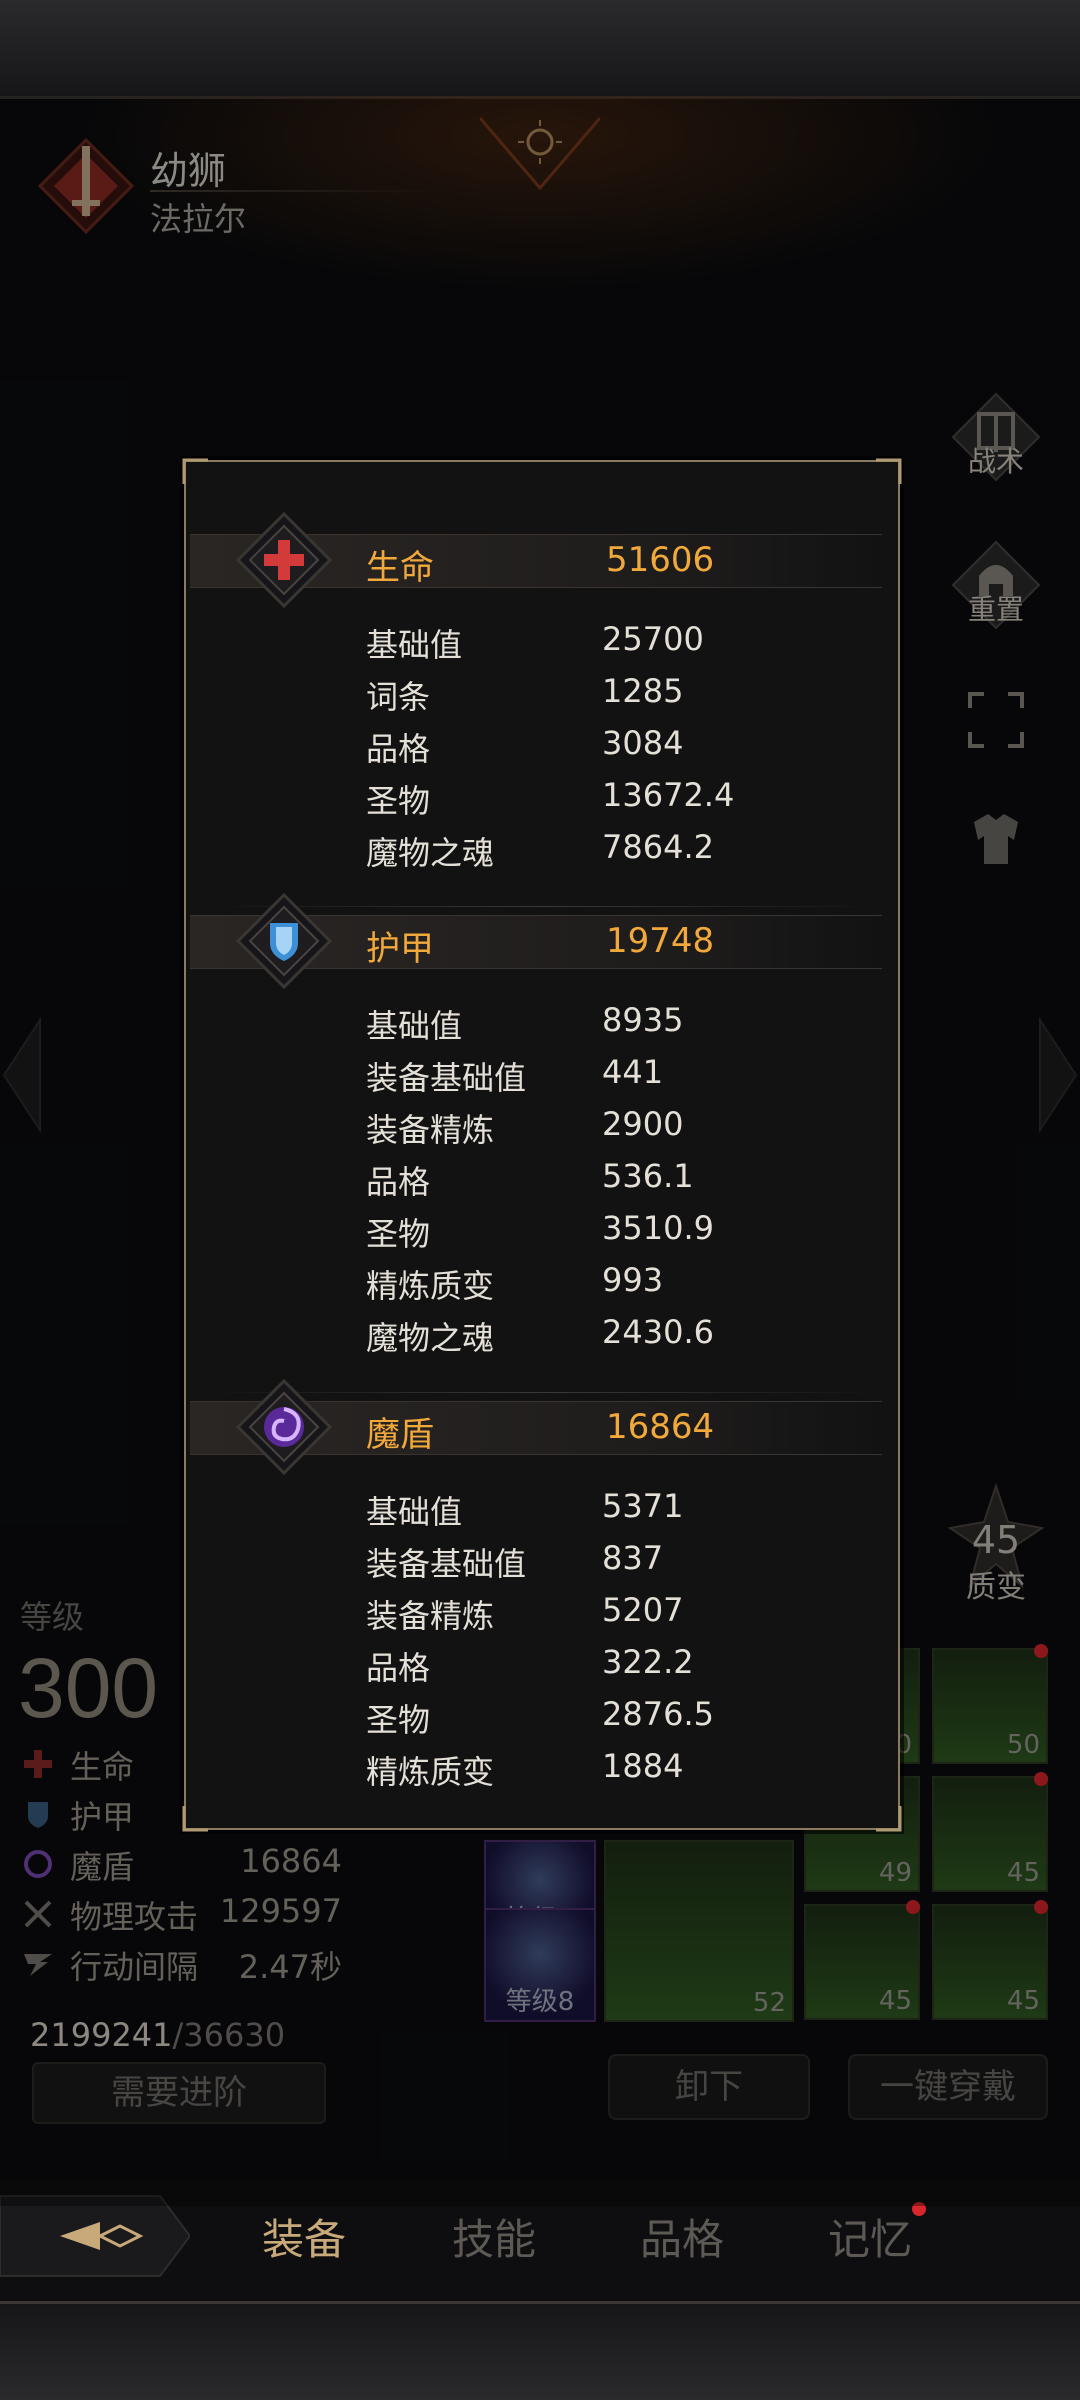  Describe the element at coordinates (643, 1766) in the screenshot. I see `row-value: 1884` at that location.